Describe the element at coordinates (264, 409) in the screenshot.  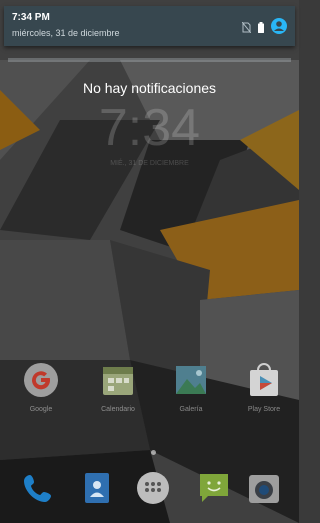
I see `app-label: Play Store` at that location.